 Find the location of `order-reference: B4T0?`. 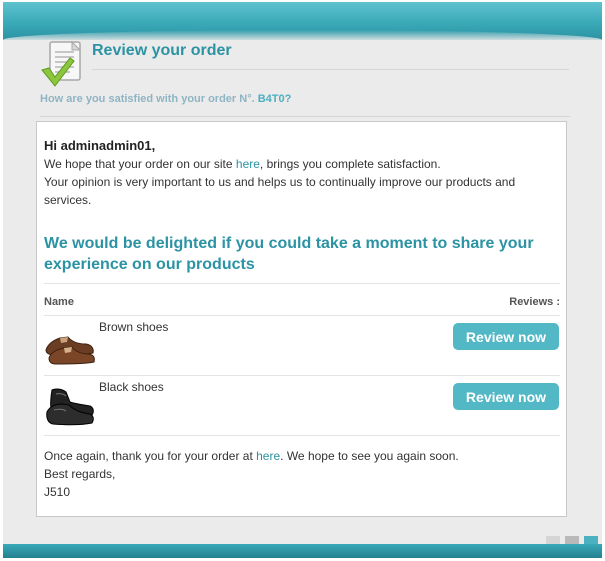

order-reference: B4T0? is located at coordinates (274, 99).